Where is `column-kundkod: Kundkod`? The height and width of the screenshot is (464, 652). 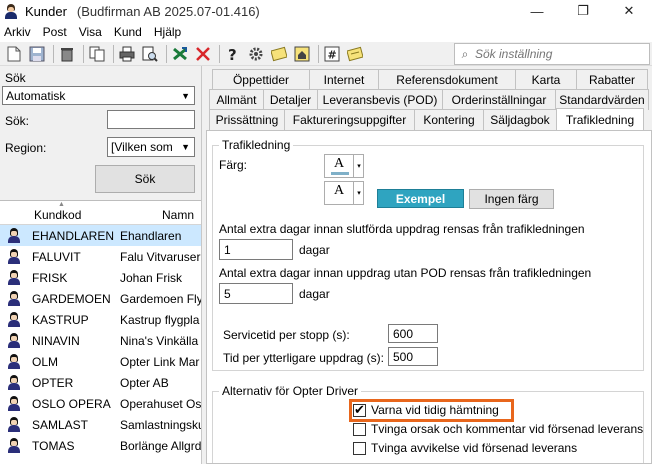 column-kundkod: Kundkod is located at coordinates (57, 215).